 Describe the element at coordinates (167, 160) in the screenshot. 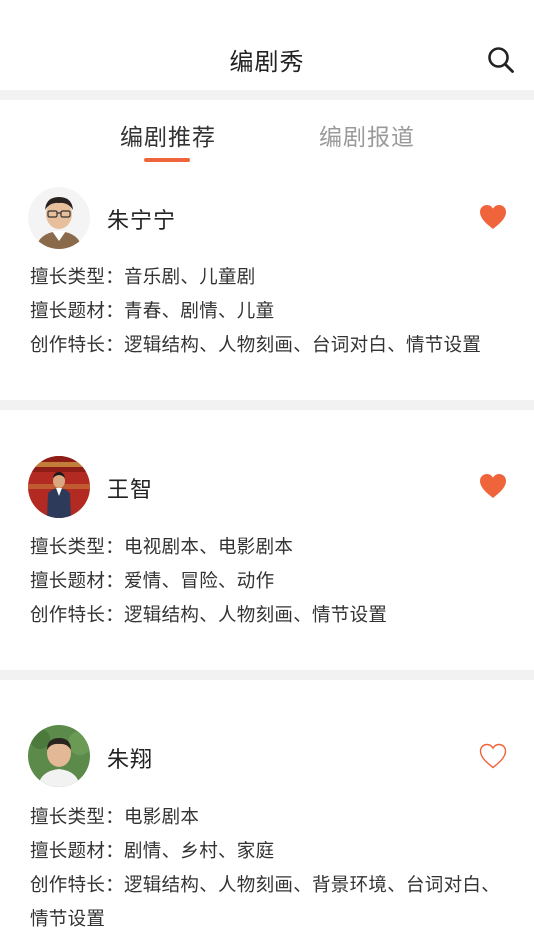

I see `active-tab-indicator` at that location.